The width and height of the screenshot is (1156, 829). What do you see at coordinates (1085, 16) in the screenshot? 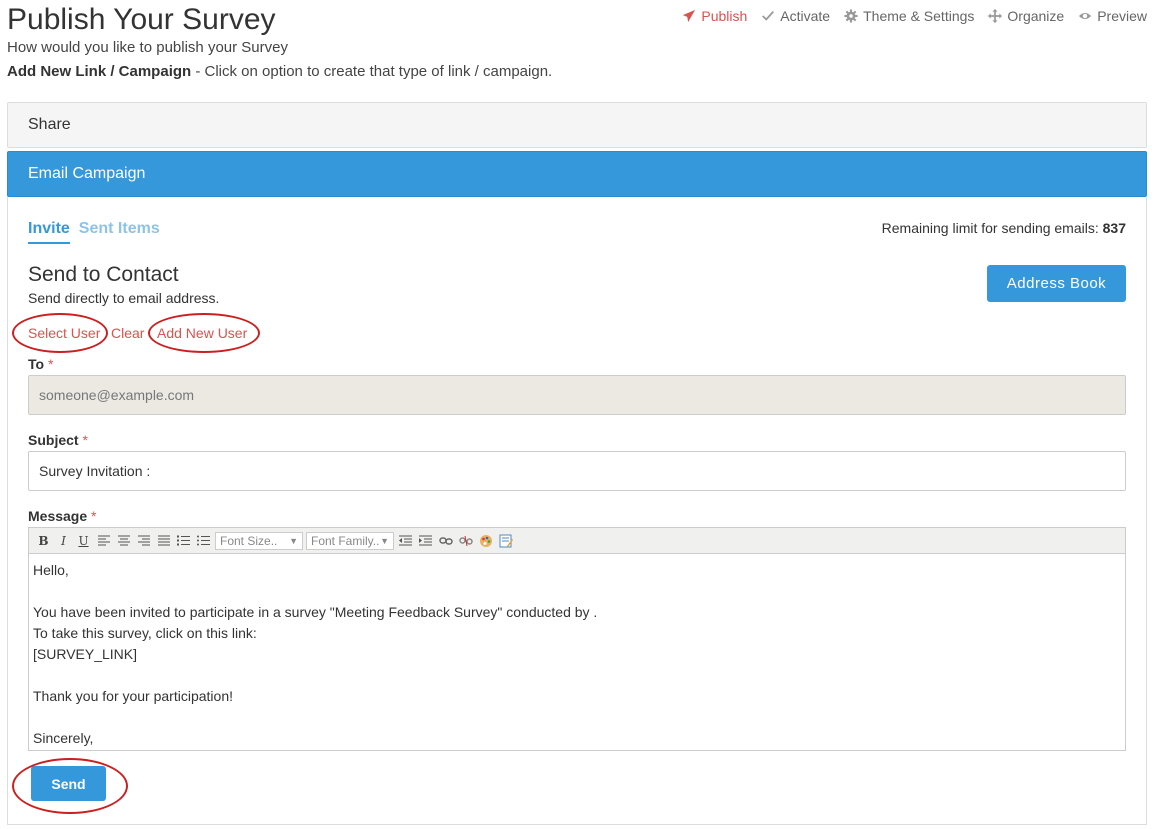
I see `eye-icon` at bounding box center [1085, 16].